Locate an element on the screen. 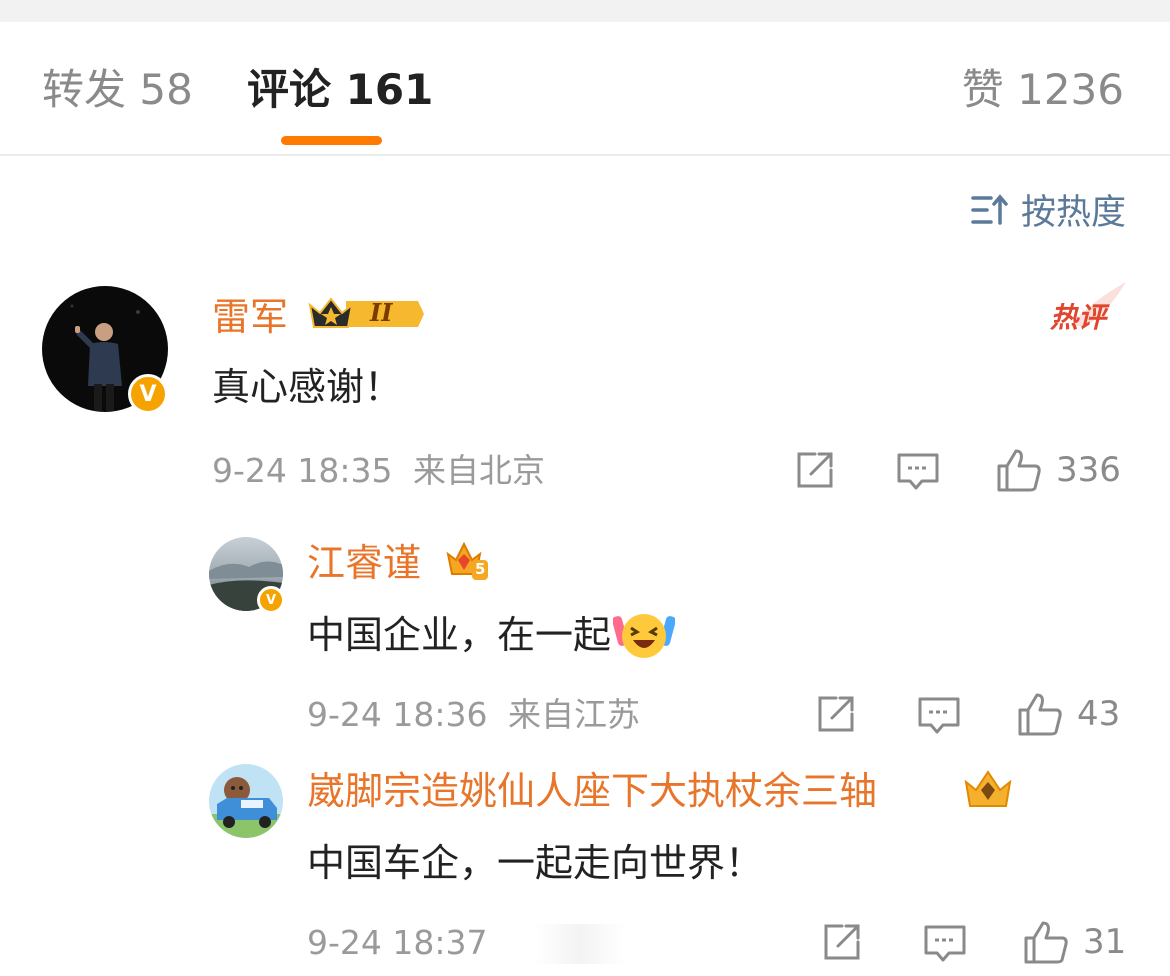 The image size is (1170, 976). timestamp: 9-24 18:36 is located at coordinates (397, 714).